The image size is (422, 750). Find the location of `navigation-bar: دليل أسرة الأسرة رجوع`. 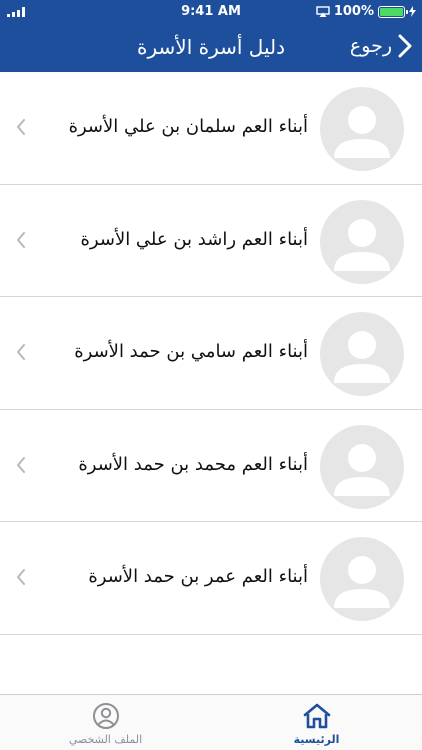

navigation-bar: دليل أسرة الأسرة رجوع is located at coordinates (211, 47).